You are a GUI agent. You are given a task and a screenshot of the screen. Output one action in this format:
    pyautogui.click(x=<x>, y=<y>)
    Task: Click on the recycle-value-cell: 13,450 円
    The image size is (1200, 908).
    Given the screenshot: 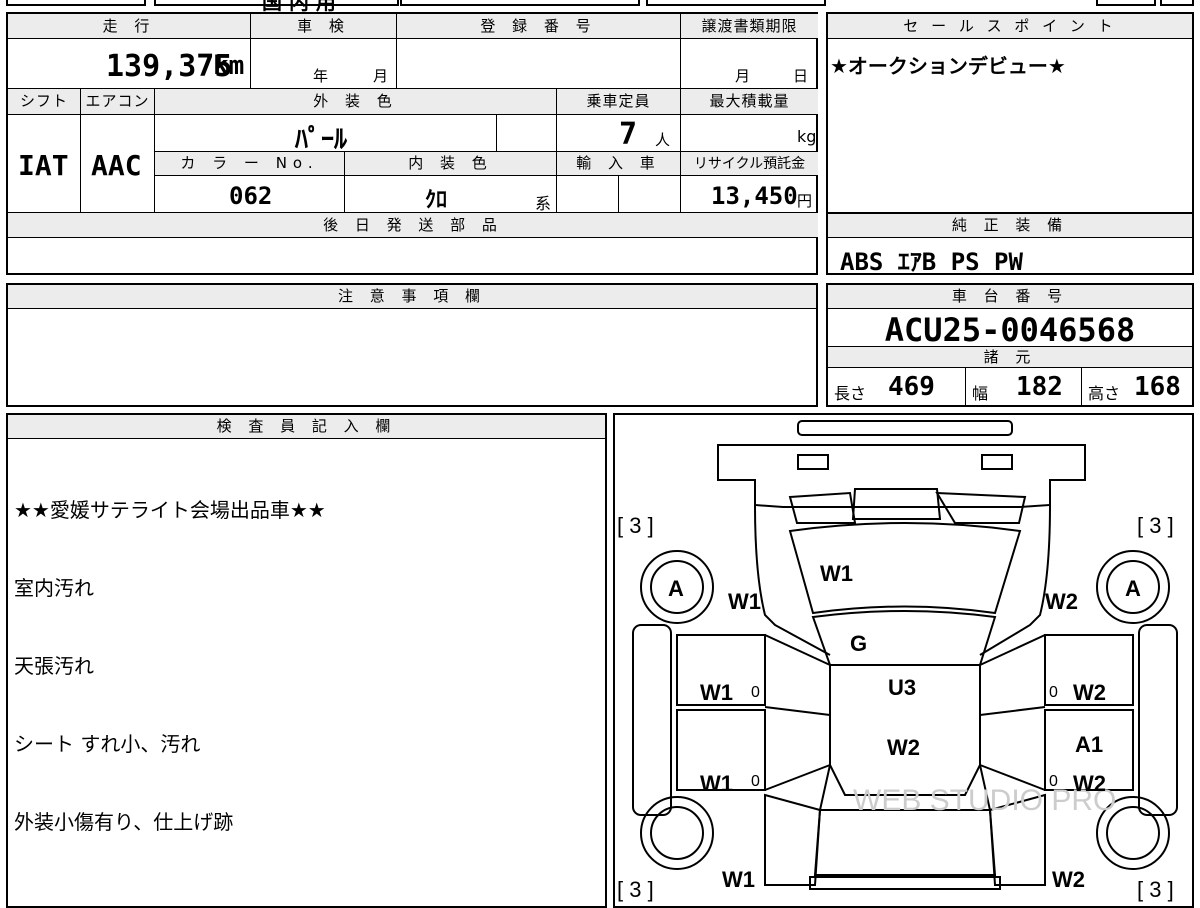 What is the action you would take?
    pyautogui.click(x=749, y=194)
    